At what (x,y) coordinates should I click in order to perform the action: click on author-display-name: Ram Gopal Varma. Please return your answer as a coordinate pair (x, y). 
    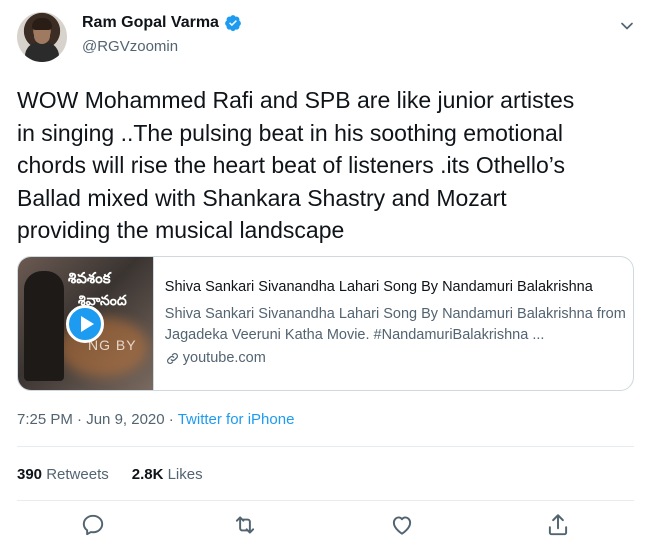
    Looking at the image, I should click on (150, 23).